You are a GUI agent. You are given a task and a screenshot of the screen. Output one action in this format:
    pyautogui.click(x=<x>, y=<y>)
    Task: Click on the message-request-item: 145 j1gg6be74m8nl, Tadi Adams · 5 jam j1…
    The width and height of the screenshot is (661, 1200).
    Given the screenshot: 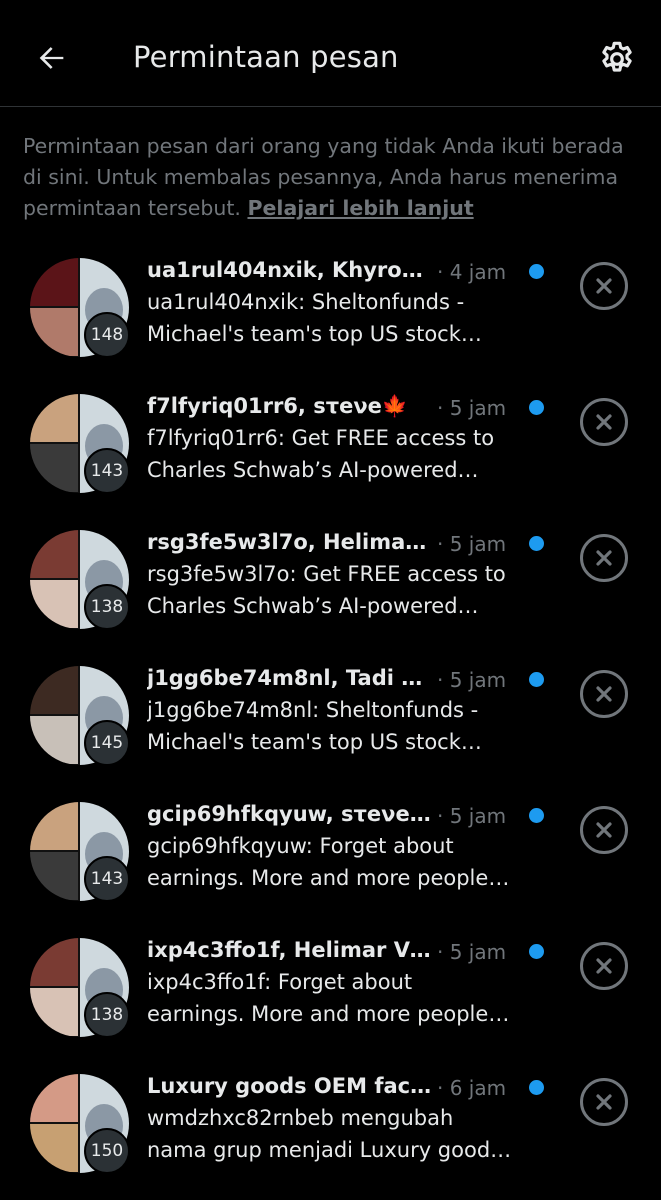 What is the action you would take?
    pyautogui.click(x=330, y=708)
    